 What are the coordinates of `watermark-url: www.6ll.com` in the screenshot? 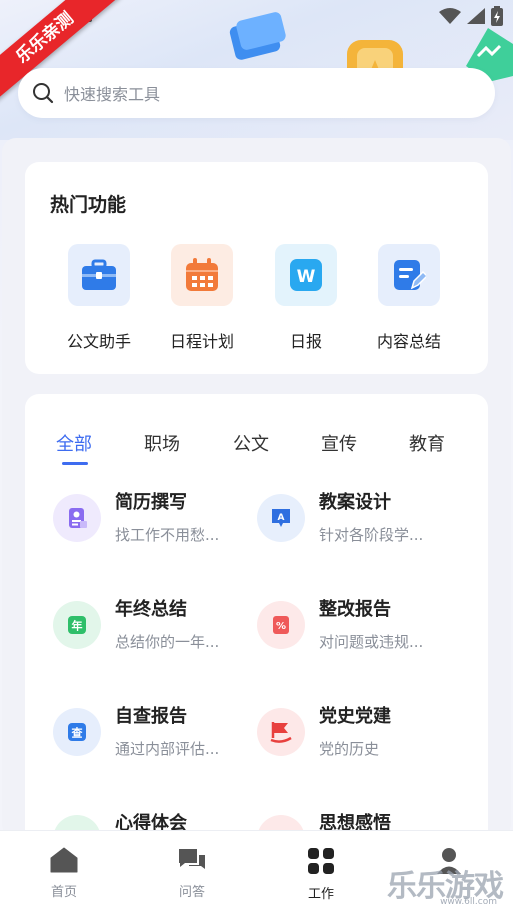 It's located at (468, 902).